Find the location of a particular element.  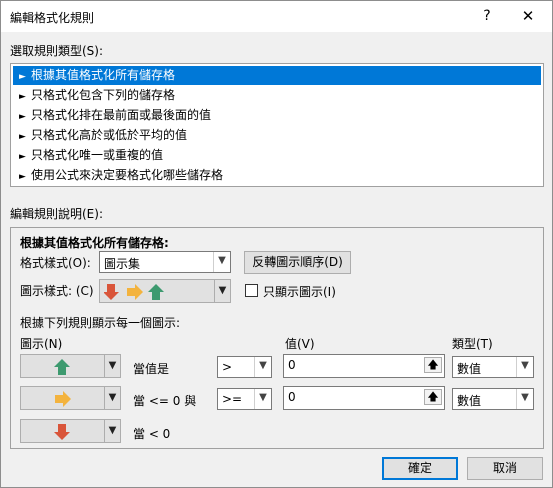

list-item-label: 只格式化高於或低於平均的值 is located at coordinates (109, 135).